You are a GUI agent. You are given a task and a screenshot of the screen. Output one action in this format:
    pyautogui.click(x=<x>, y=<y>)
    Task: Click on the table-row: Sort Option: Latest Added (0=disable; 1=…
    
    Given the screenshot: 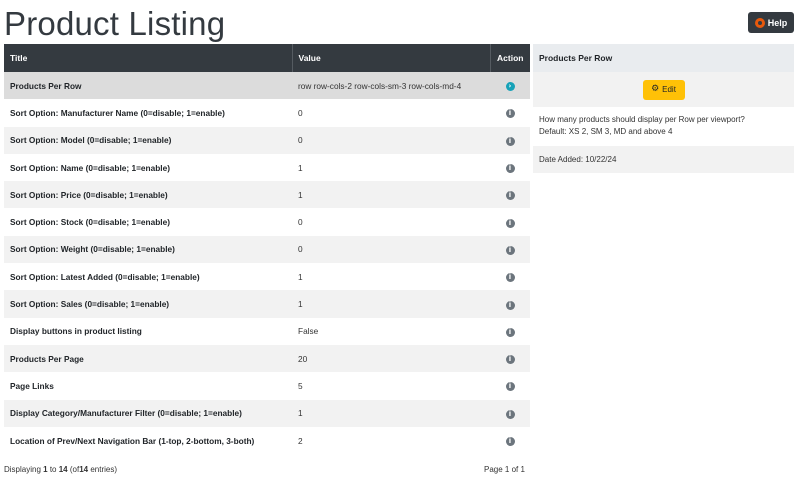 What is the action you would take?
    pyautogui.click(x=267, y=277)
    